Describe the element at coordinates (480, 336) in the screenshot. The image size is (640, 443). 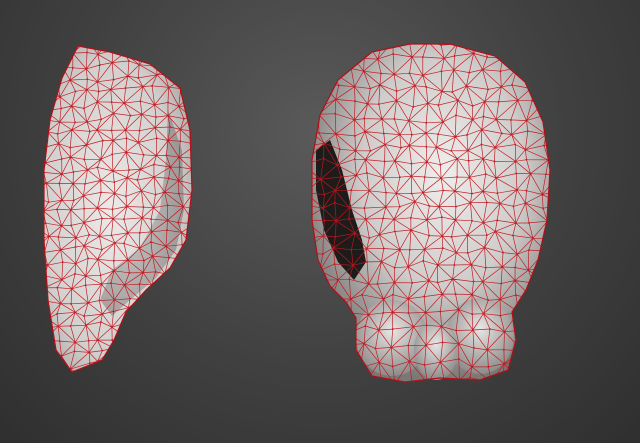
I see `front-mesh-lower-right-lobe` at that location.